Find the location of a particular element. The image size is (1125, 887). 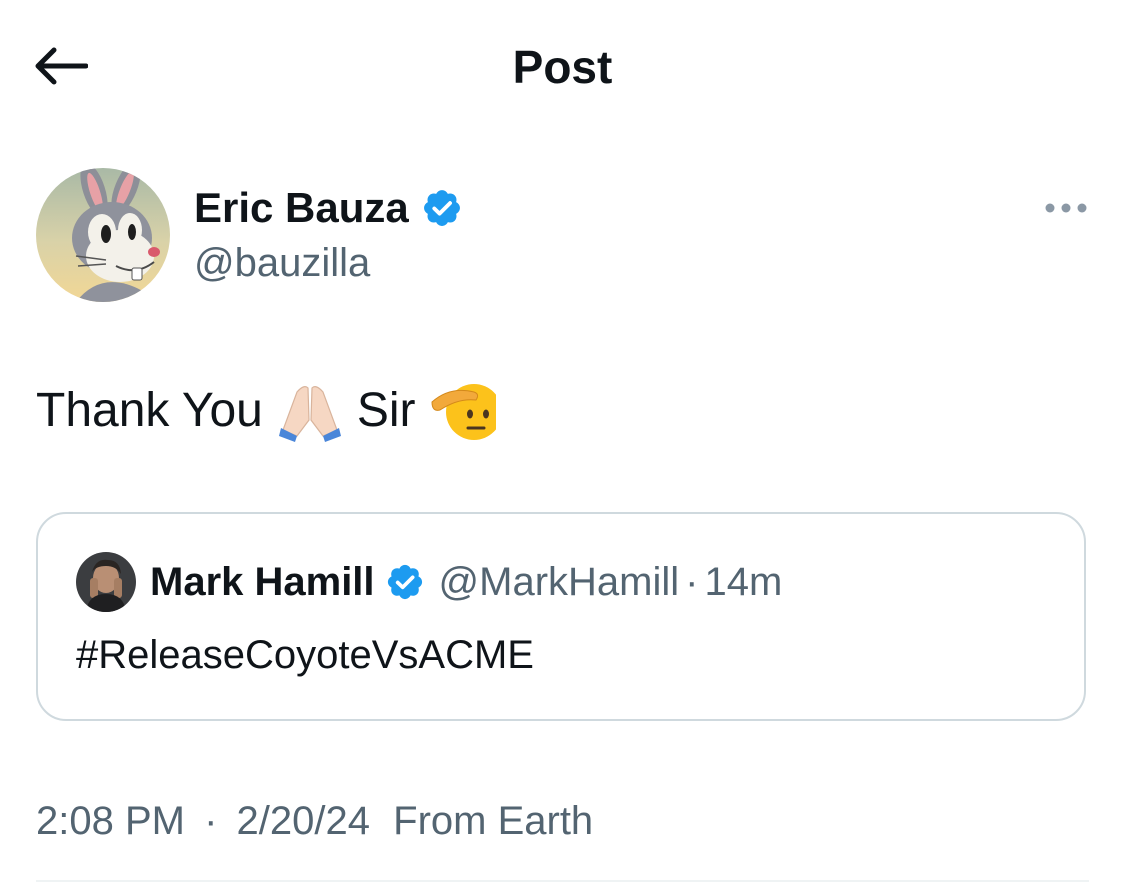

quoted-author-name: Mark Hamill is located at coordinates (262, 582).